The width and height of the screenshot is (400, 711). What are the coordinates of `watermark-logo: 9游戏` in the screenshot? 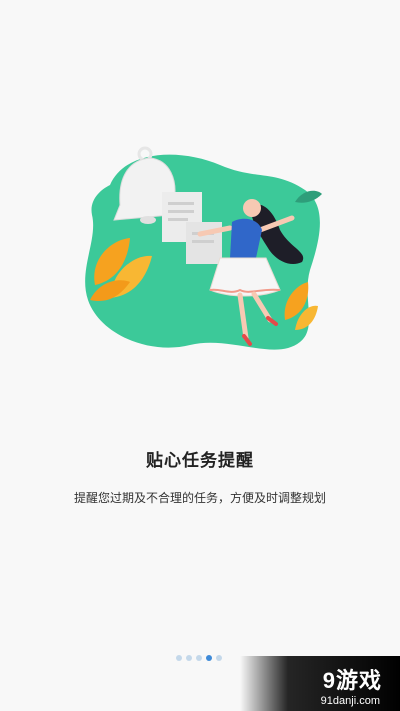 It's located at (352, 680).